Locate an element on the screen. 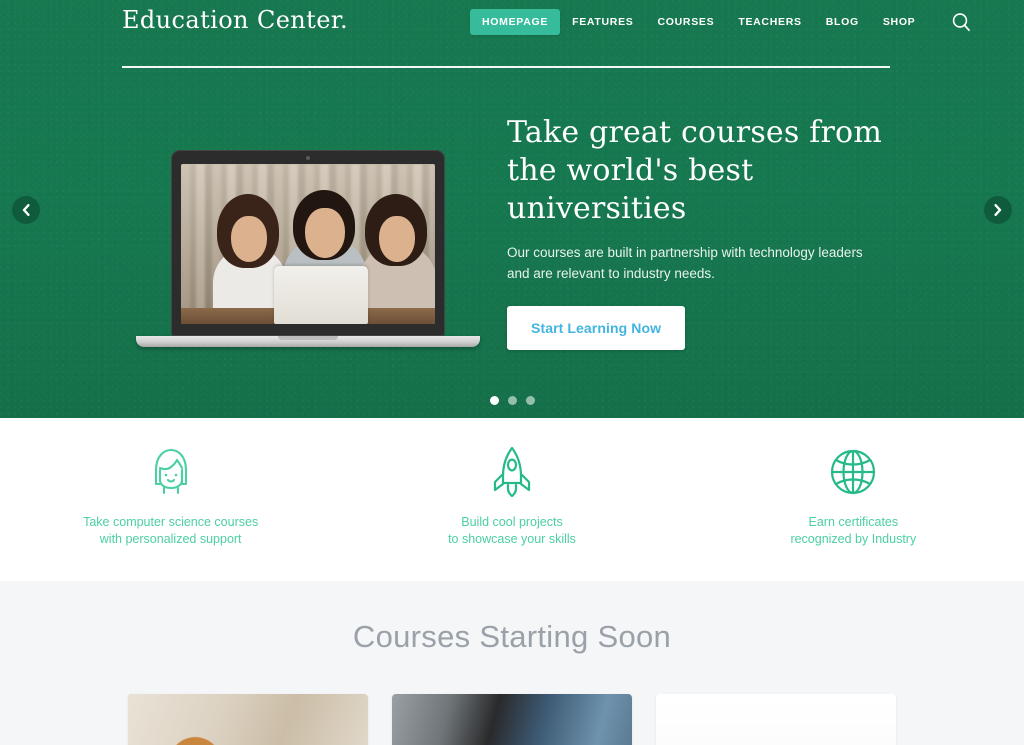 This screenshot has height=745, width=1024. site-logo: Education Center. is located at coordinates (235, 20).